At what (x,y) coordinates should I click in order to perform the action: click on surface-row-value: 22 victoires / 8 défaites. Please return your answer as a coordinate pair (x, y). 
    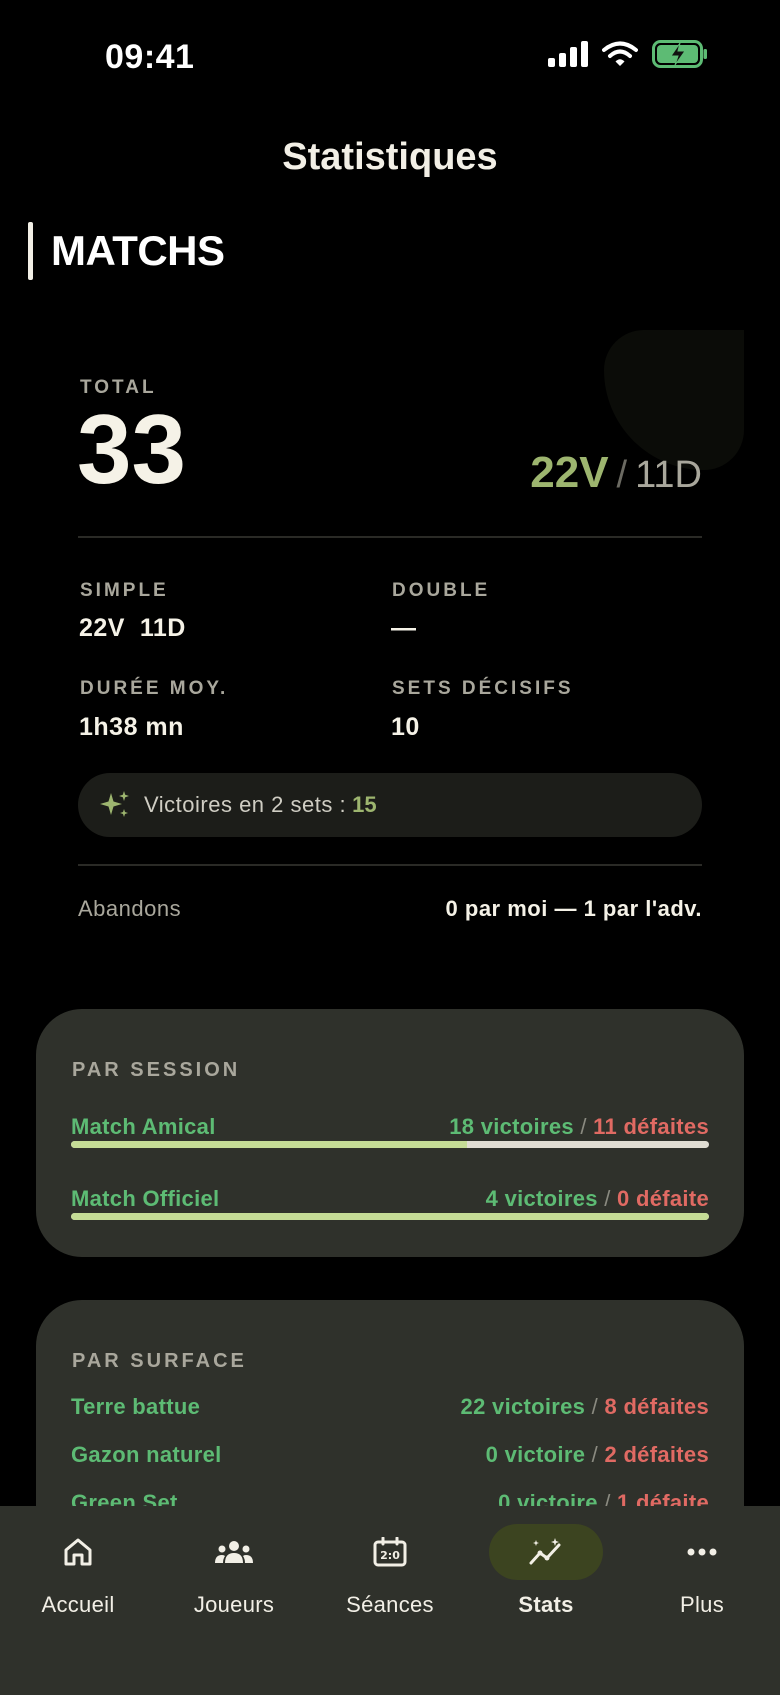
    Looking at the image, I should click on (585, 1407).